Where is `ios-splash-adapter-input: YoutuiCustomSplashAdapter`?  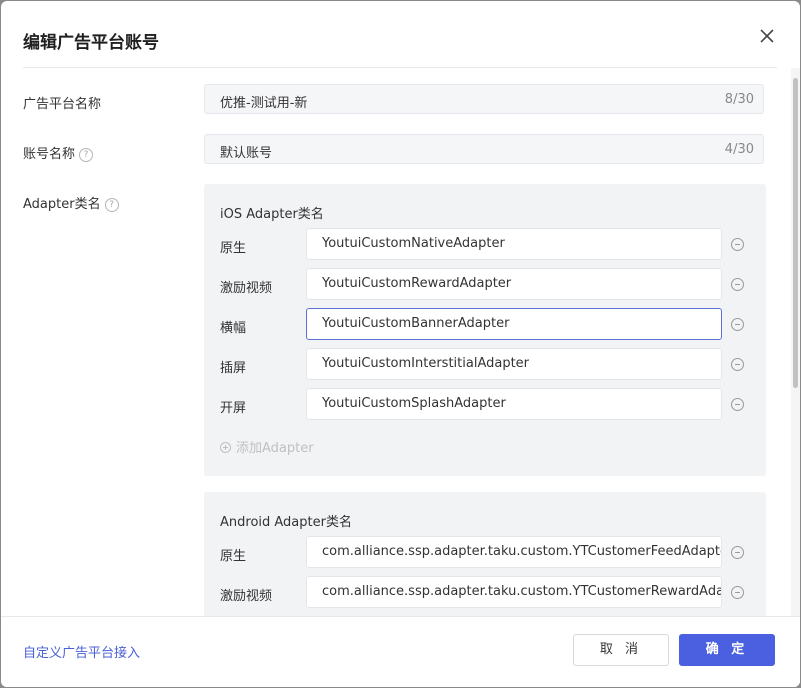 ios-splash-adapter-input: YoutuiCustomSplashAdapter is located at coordinates (514, 404).